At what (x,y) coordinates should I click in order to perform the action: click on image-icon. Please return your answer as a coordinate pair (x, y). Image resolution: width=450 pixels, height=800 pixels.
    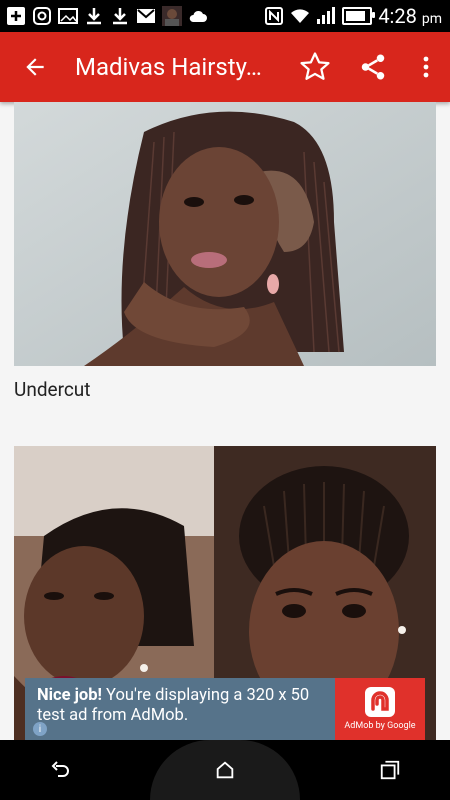
    Looking at the image, I should click on (68, 16).